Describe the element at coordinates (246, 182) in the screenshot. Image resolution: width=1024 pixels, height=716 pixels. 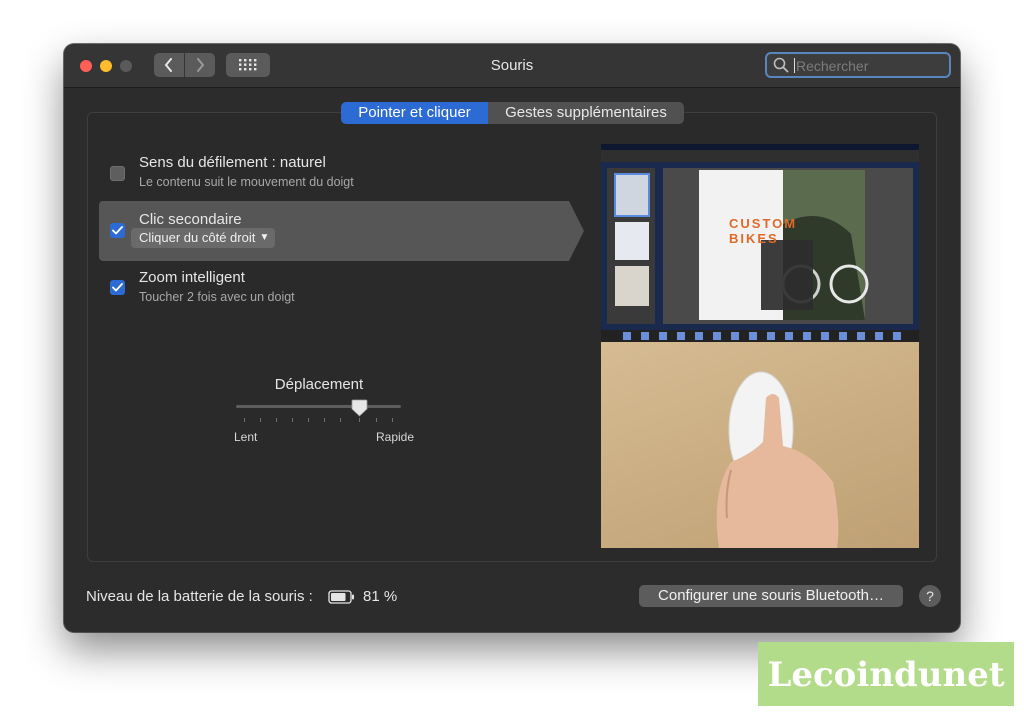
I see `scroll-direction-subtitle: Le contenu suit le mouvement du doigt` at that location.